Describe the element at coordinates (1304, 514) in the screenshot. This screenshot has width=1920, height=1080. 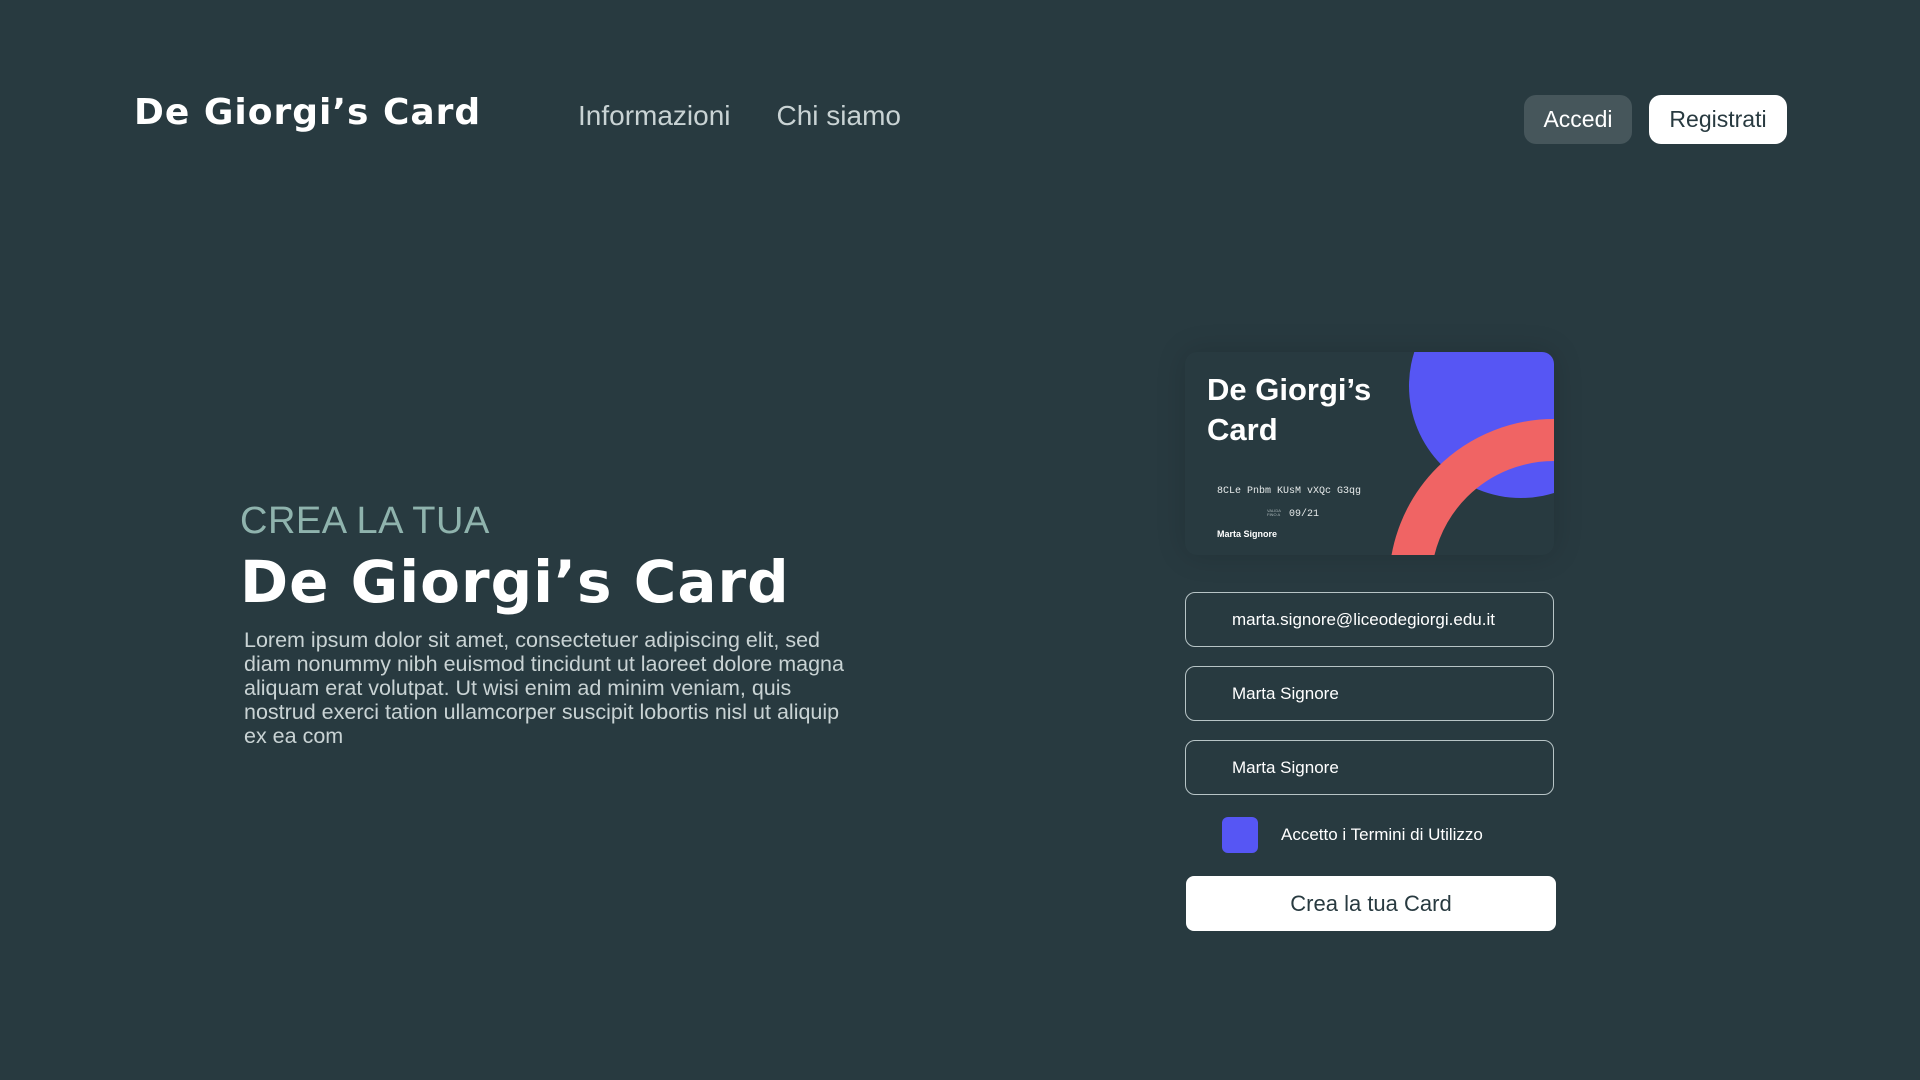
I see `card-expiry: 09/21` at that location.